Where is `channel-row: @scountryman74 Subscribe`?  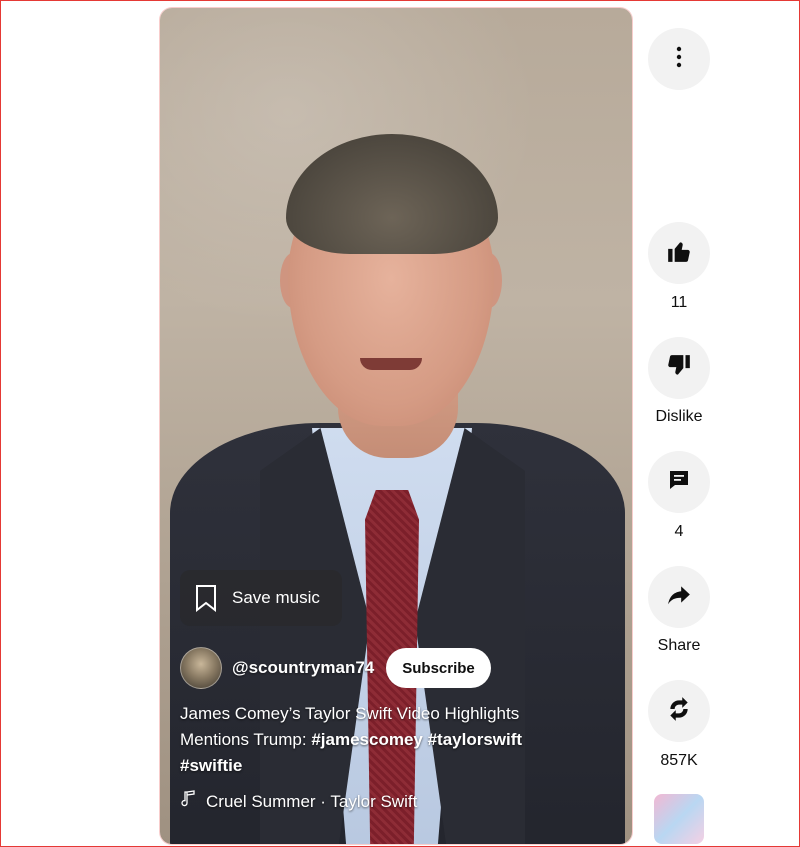 channel-row: @scountryman74 Subscribe is located at coordinates (335, 668).